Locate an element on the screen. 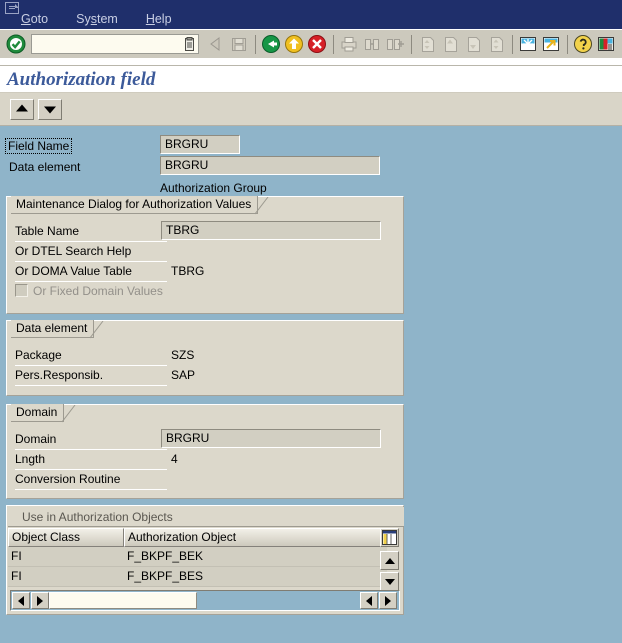  scroll-up-button is located at coordinates (389, 560).